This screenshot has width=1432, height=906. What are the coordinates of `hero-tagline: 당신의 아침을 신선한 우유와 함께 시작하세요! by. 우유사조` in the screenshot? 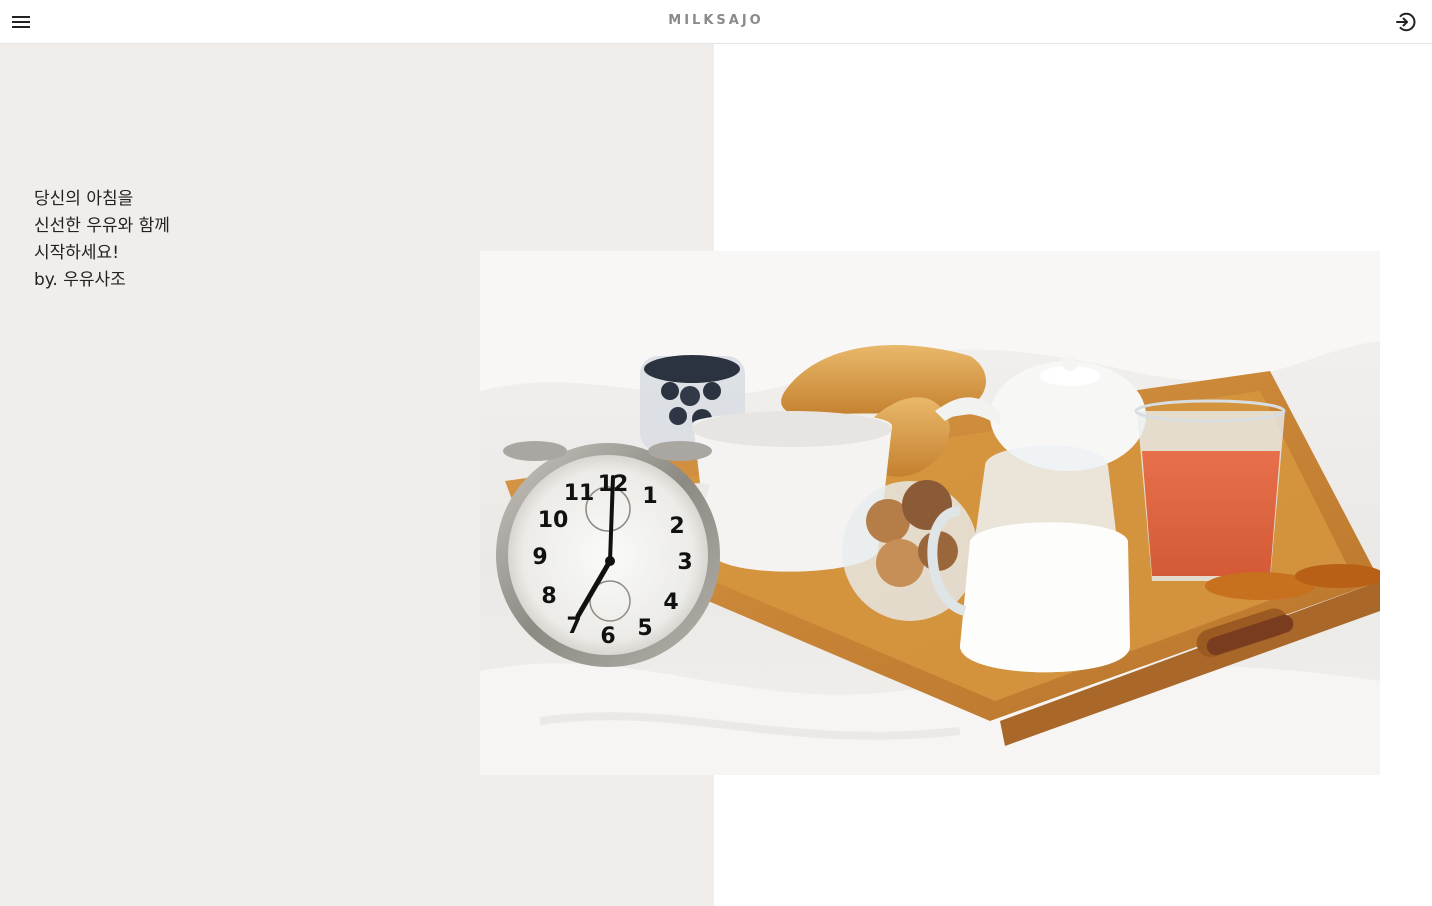 It's located at (102, 240).